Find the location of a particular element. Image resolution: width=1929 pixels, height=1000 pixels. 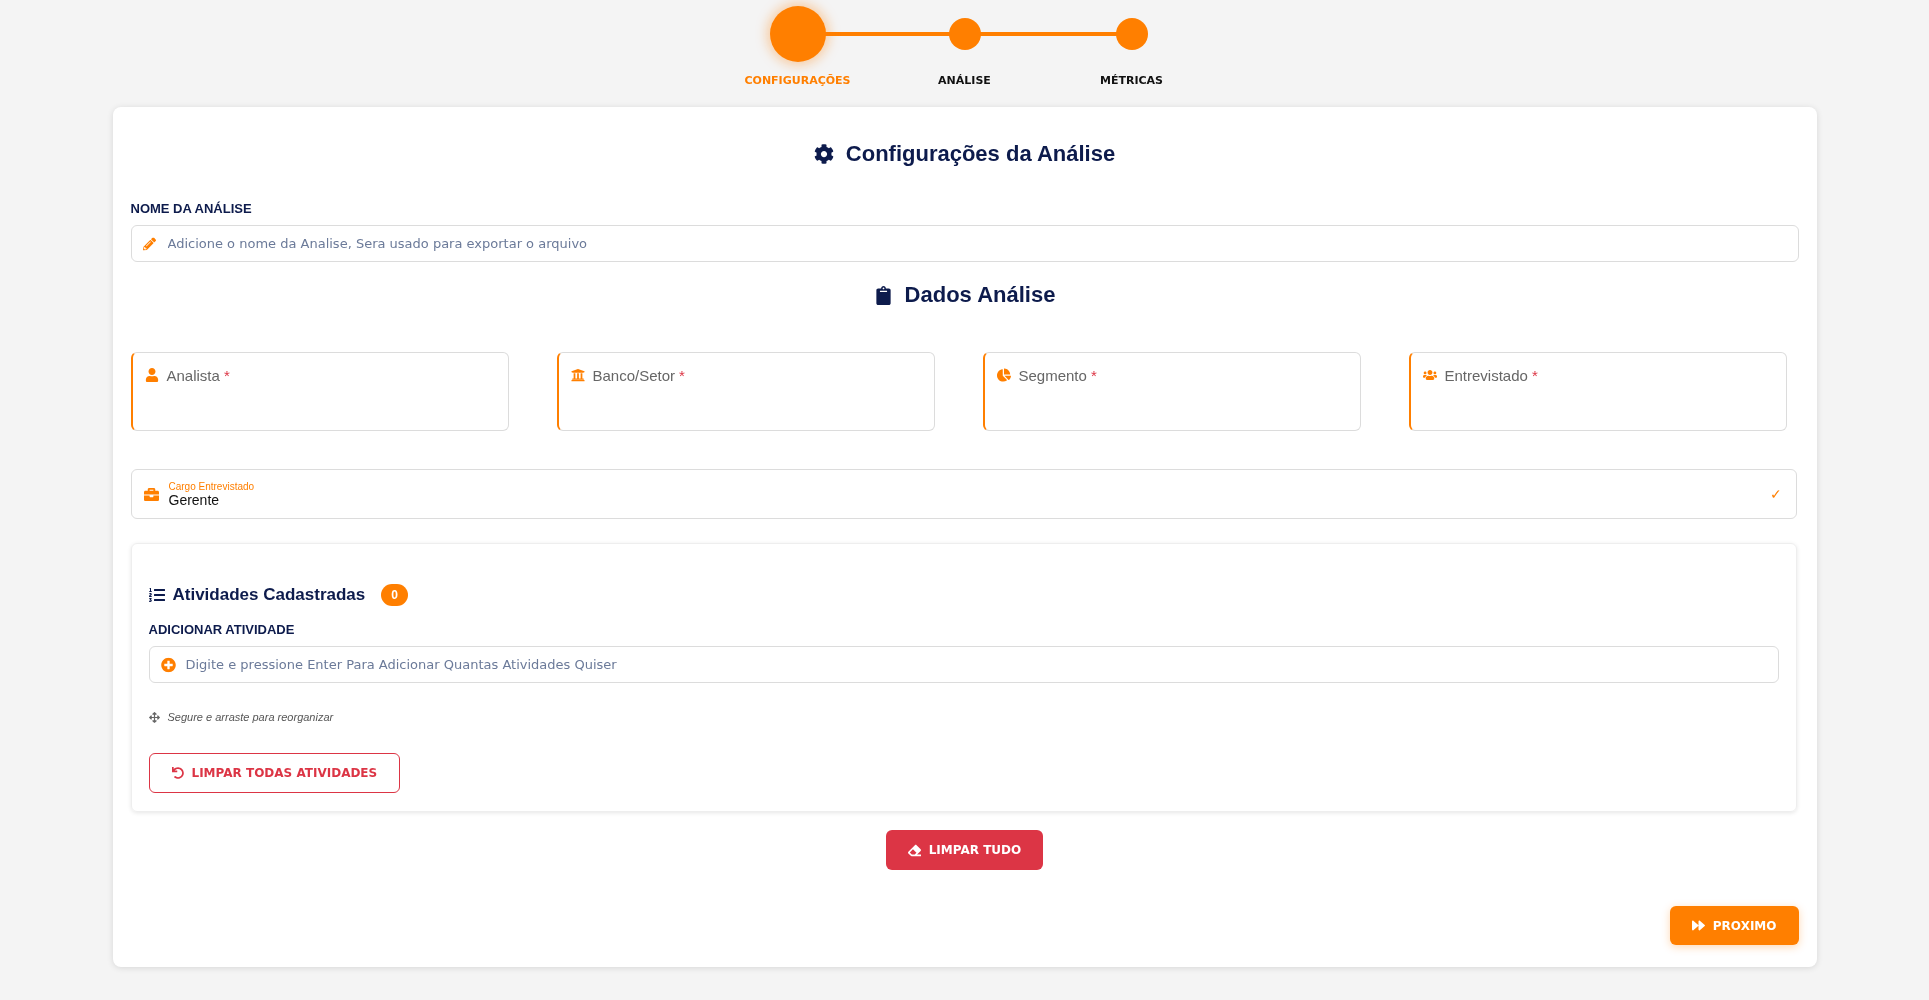

activity-field: Digite e pressione Enter Para Adicionar Quantas Atividades Quiser is located at coordinates (963, 664).